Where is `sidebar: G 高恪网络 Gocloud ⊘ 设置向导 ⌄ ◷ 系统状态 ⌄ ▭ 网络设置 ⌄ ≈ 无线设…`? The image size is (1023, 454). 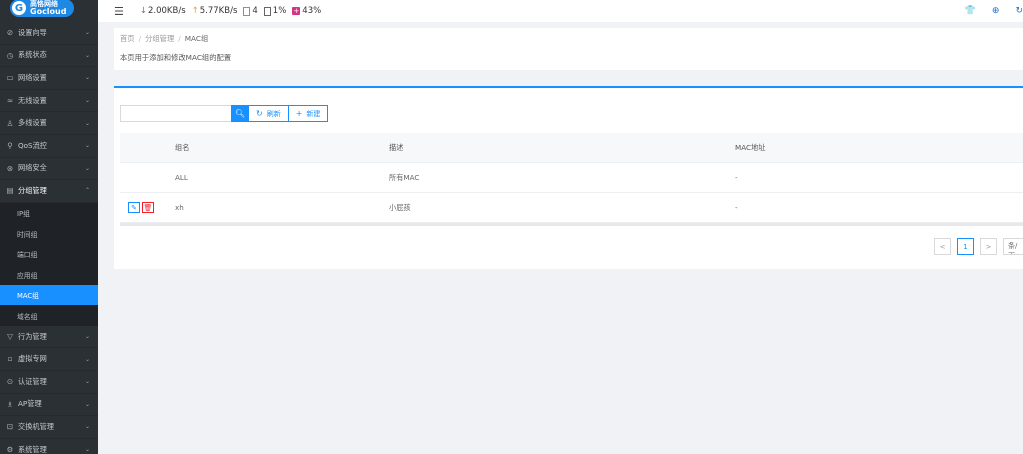
sidebar: G 高恪网络 Gocloud ⊘ 设置向导 ⌄ ◷ 系统状态 ⌄ ▭ 网络设置 ⌄ ≈ 无线设… is located at coordinates (49, 227).